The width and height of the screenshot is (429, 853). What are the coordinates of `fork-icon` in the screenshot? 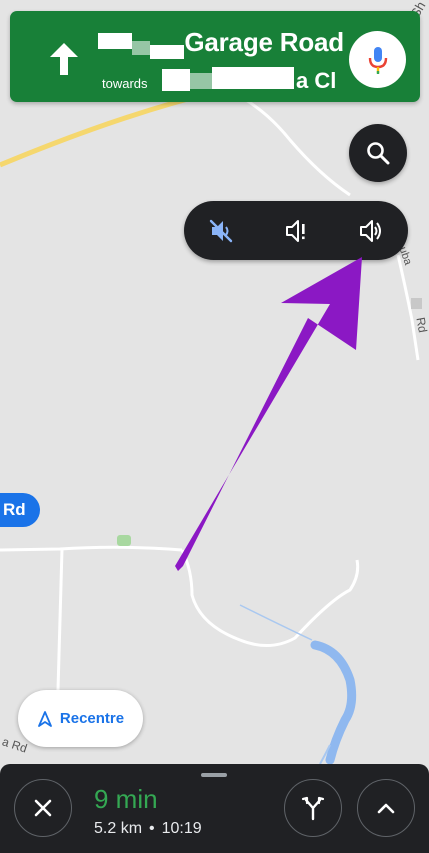 It's located at (313, 808).